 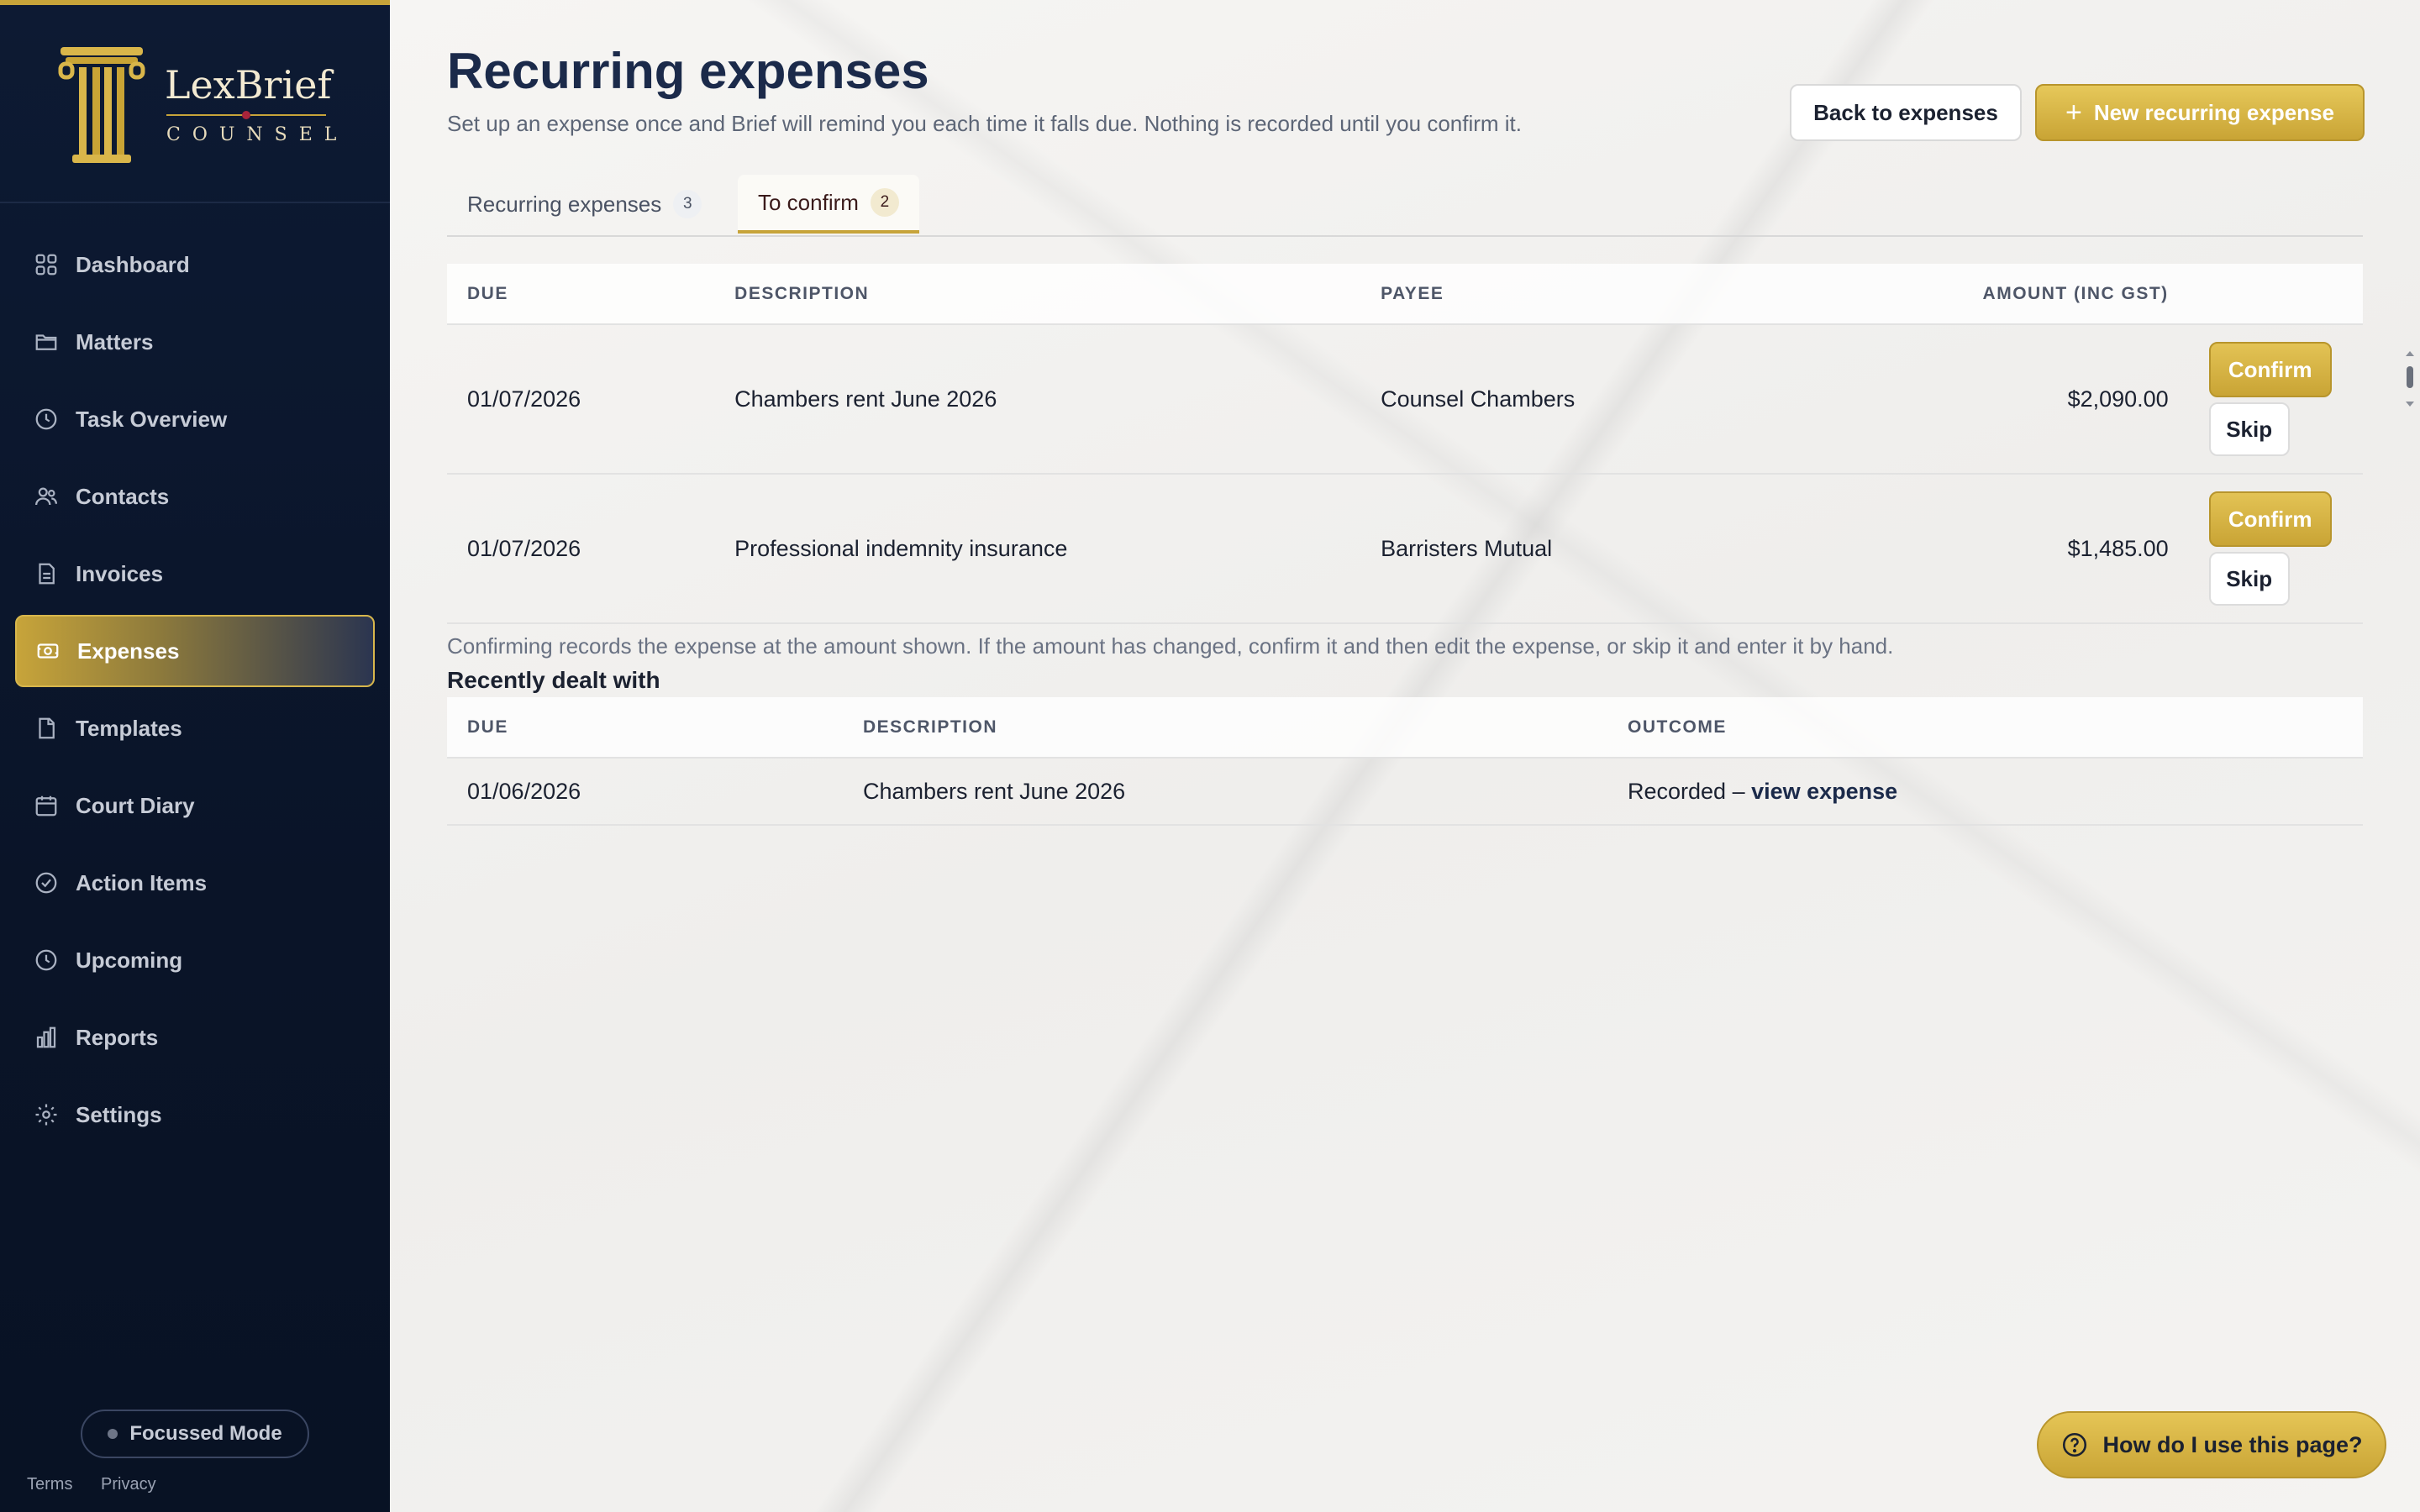 I want to click on focus-mode-label: Focussed Mode, so click(x=206, y=1433).